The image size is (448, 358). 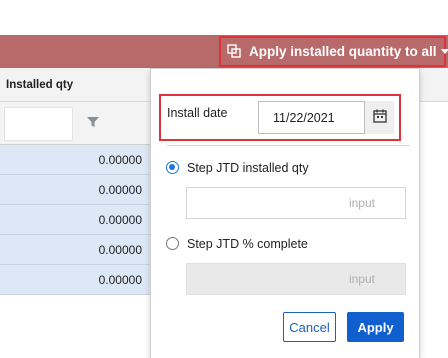 What do you see at coordinates (343, 51) in the screenshot?
I see `apply-all-label: Apply installed quantity to all` at bounding box center [343, 51].